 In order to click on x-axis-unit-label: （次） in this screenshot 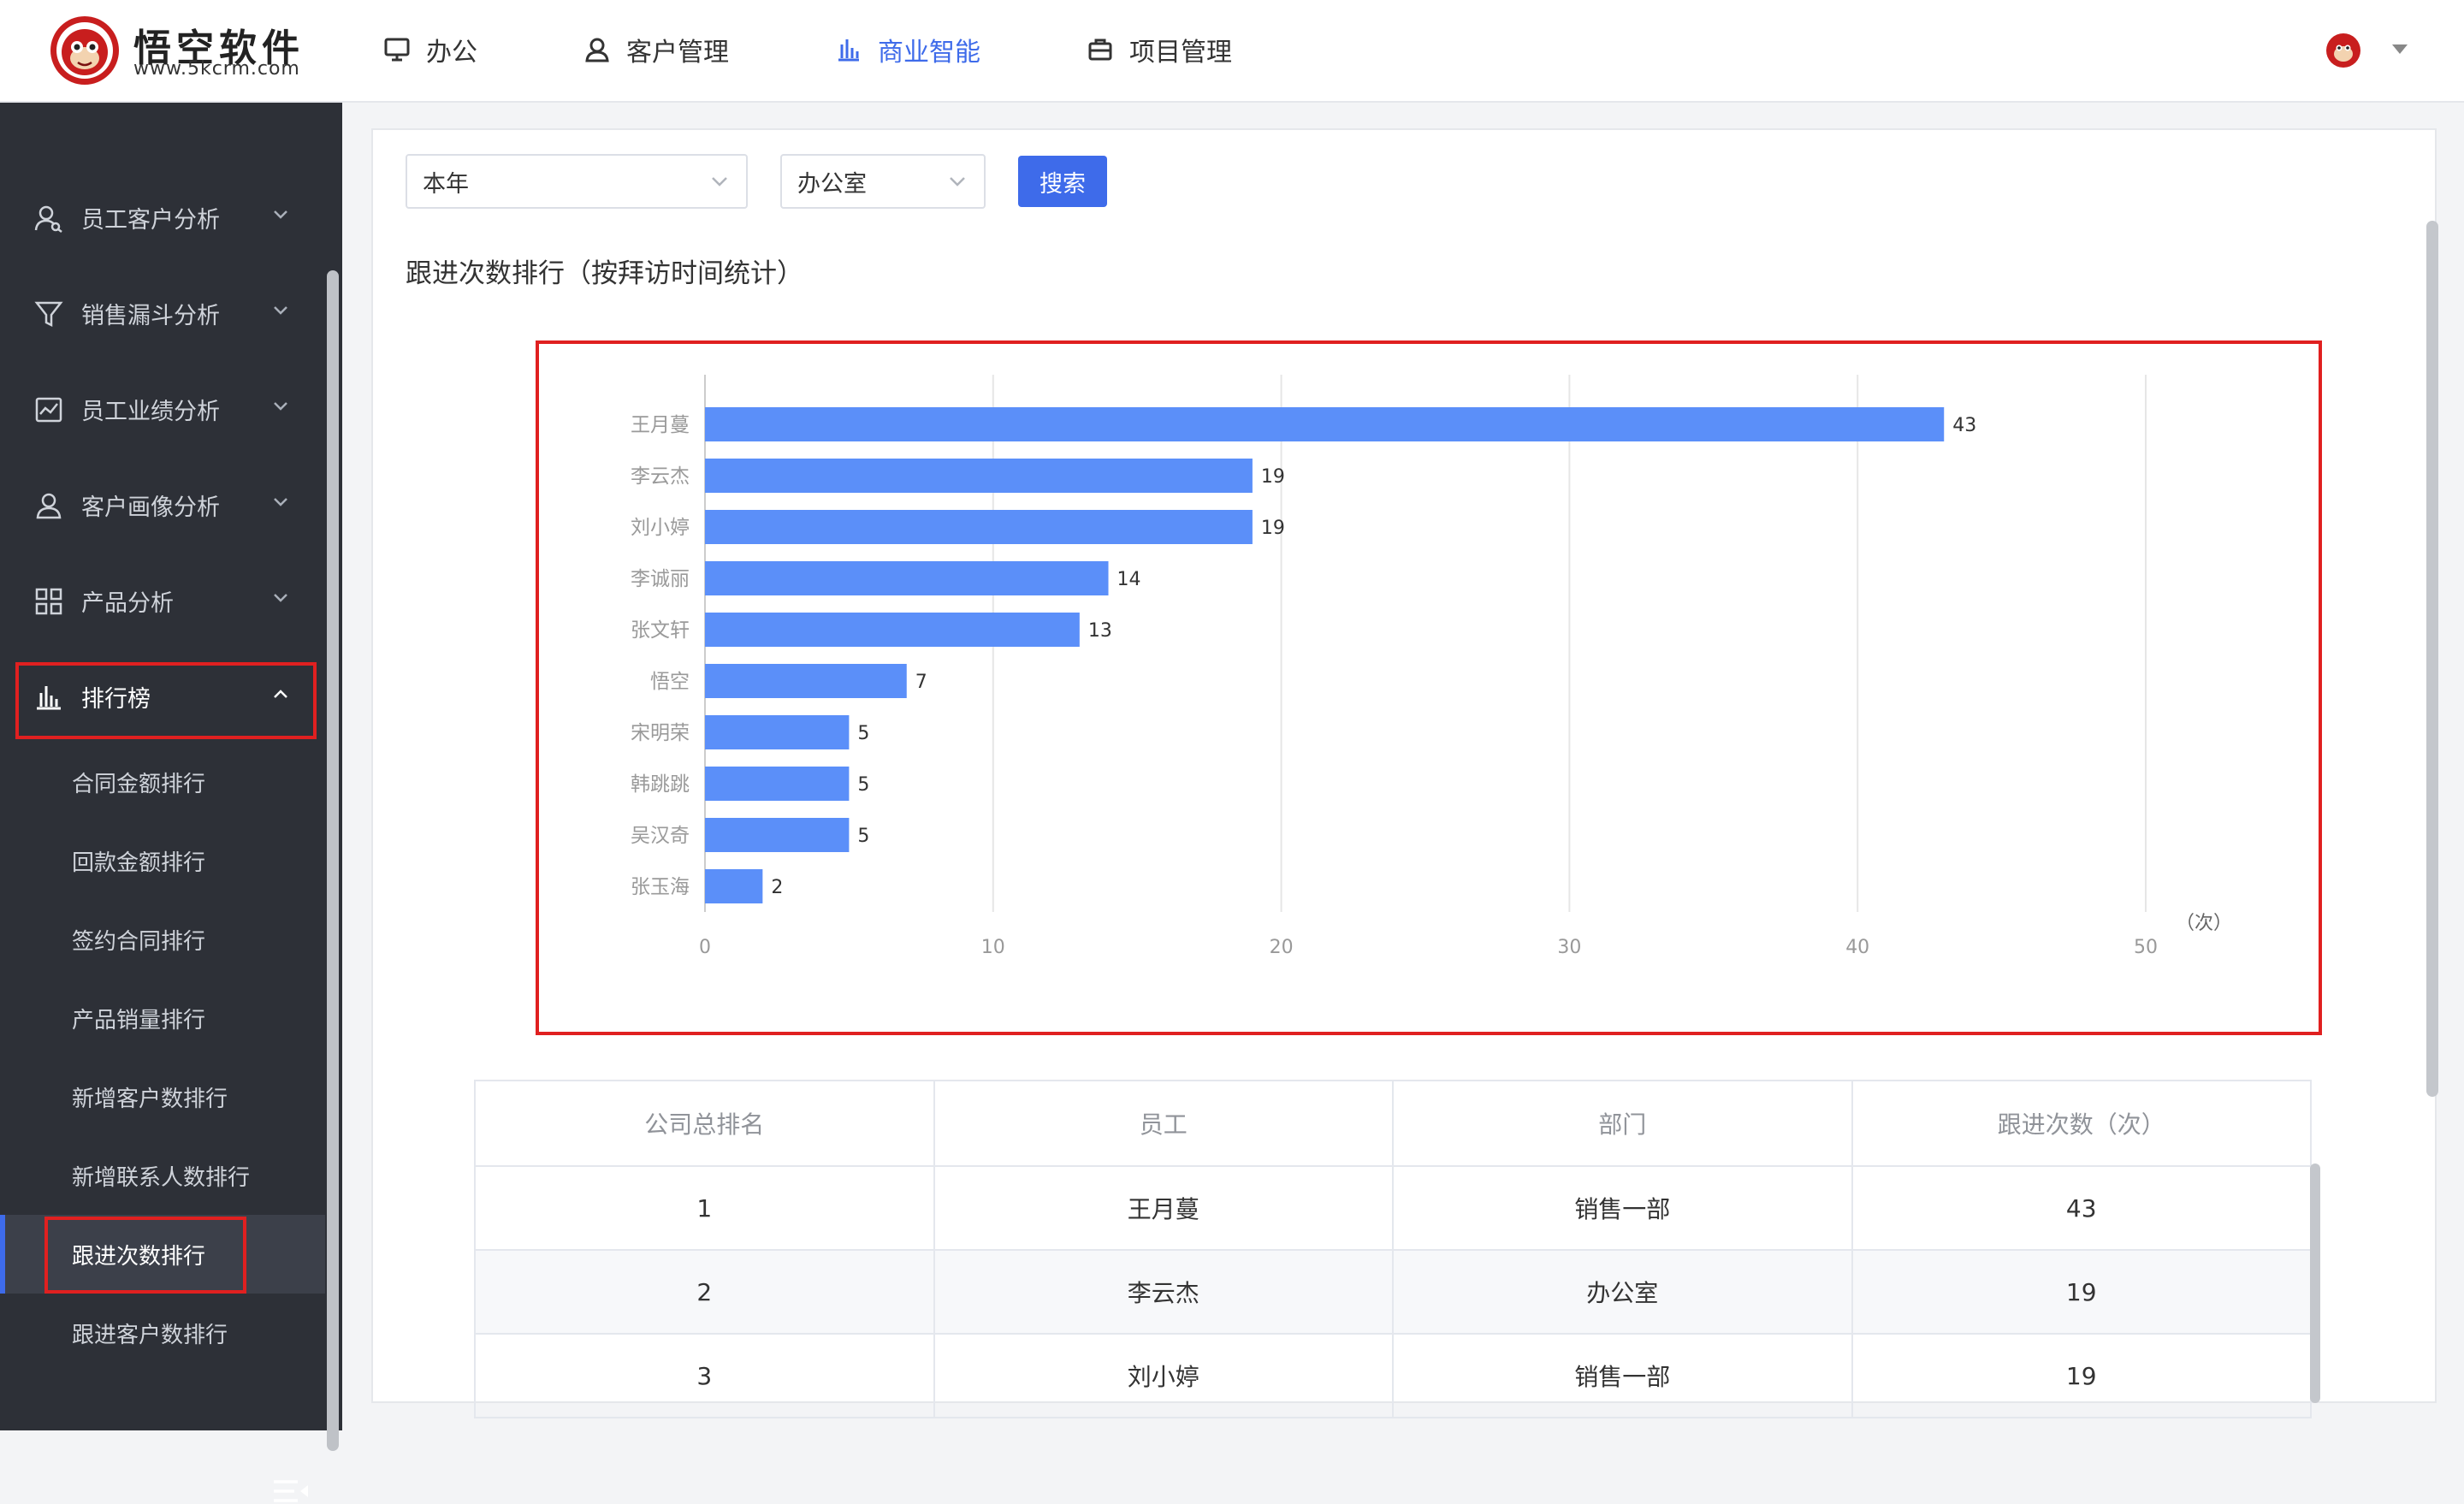, I will do `click(2204, 923)`.